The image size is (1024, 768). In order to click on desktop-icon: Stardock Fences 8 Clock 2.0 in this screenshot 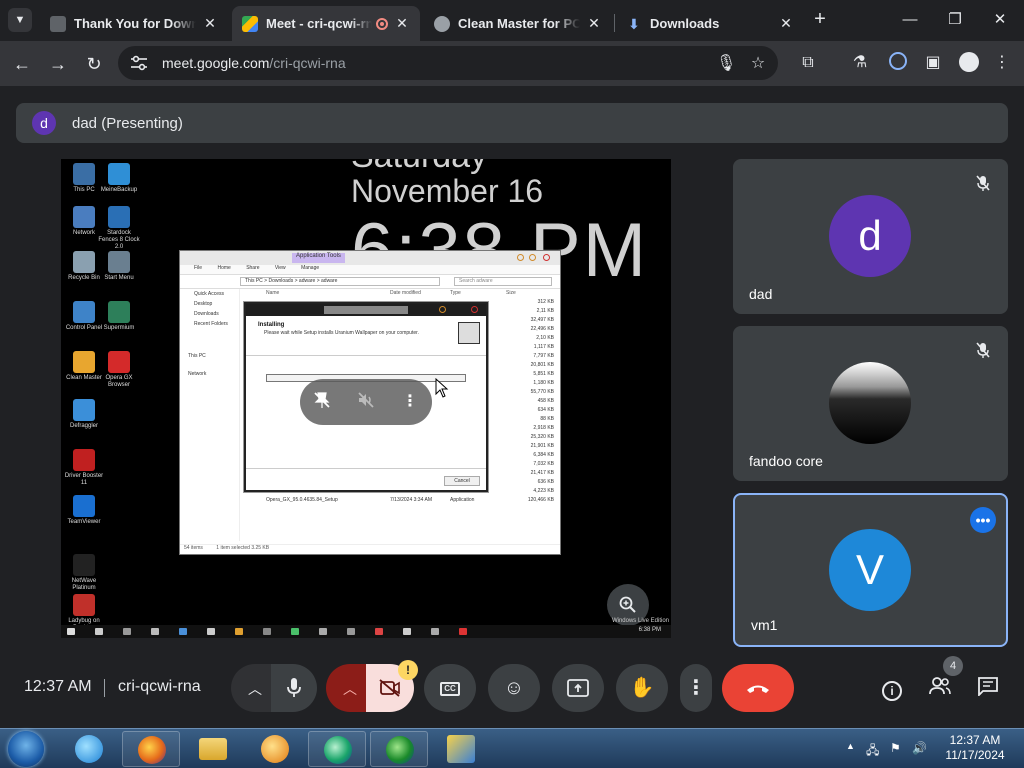, I will do `click(119, 228)`.